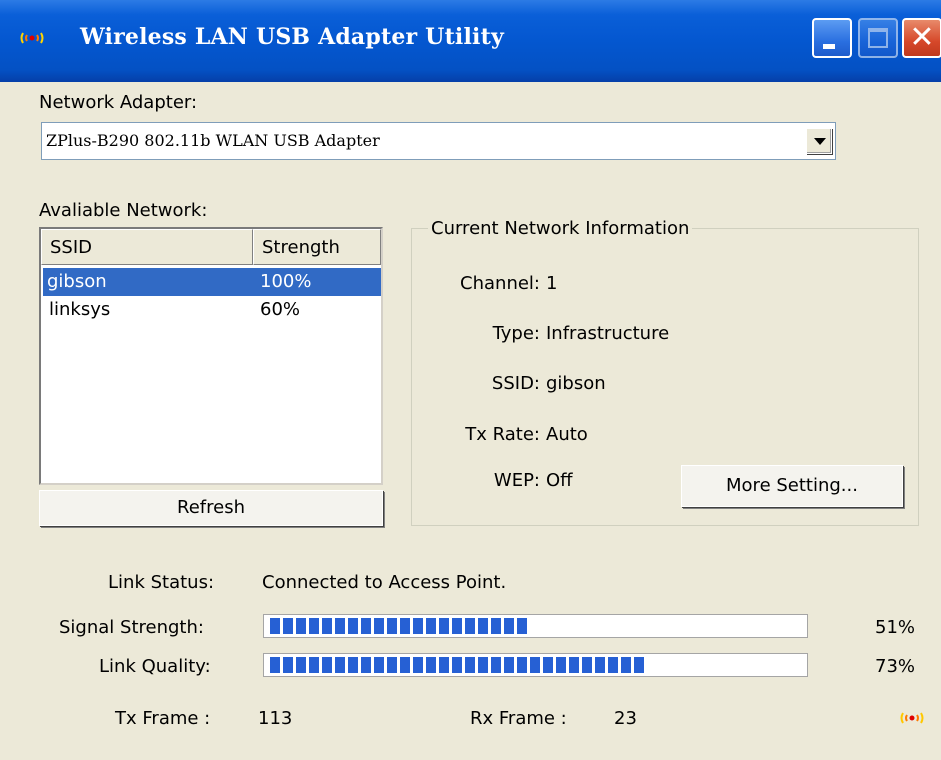  I want to click on ssid-cell: linksys, so click(80, 309).